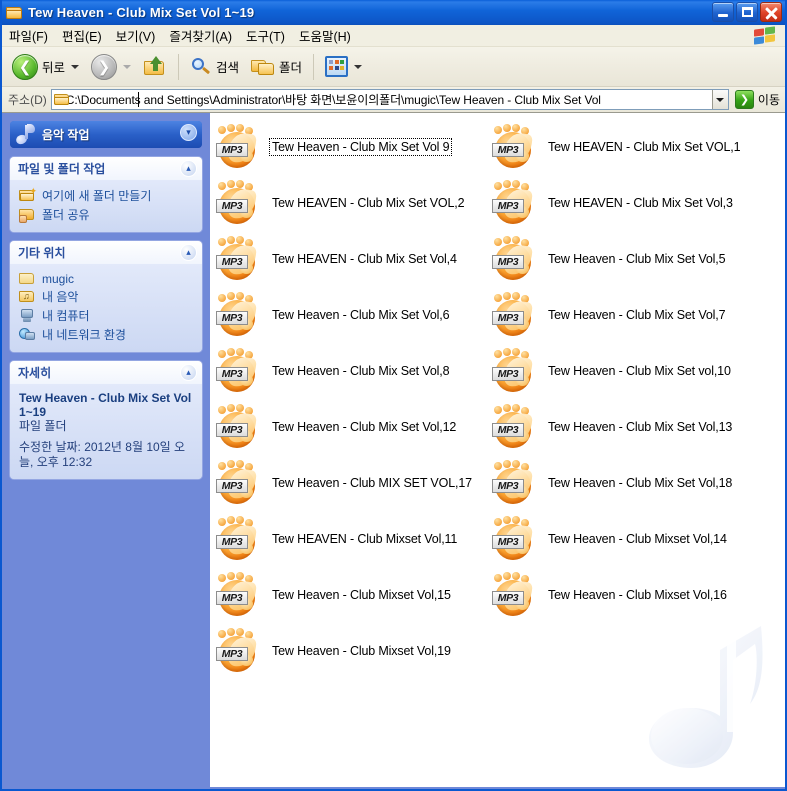  I want to click on file-item: MP3 Tew Heaven - Club Mix Set Vol,12, so click(352, 427).